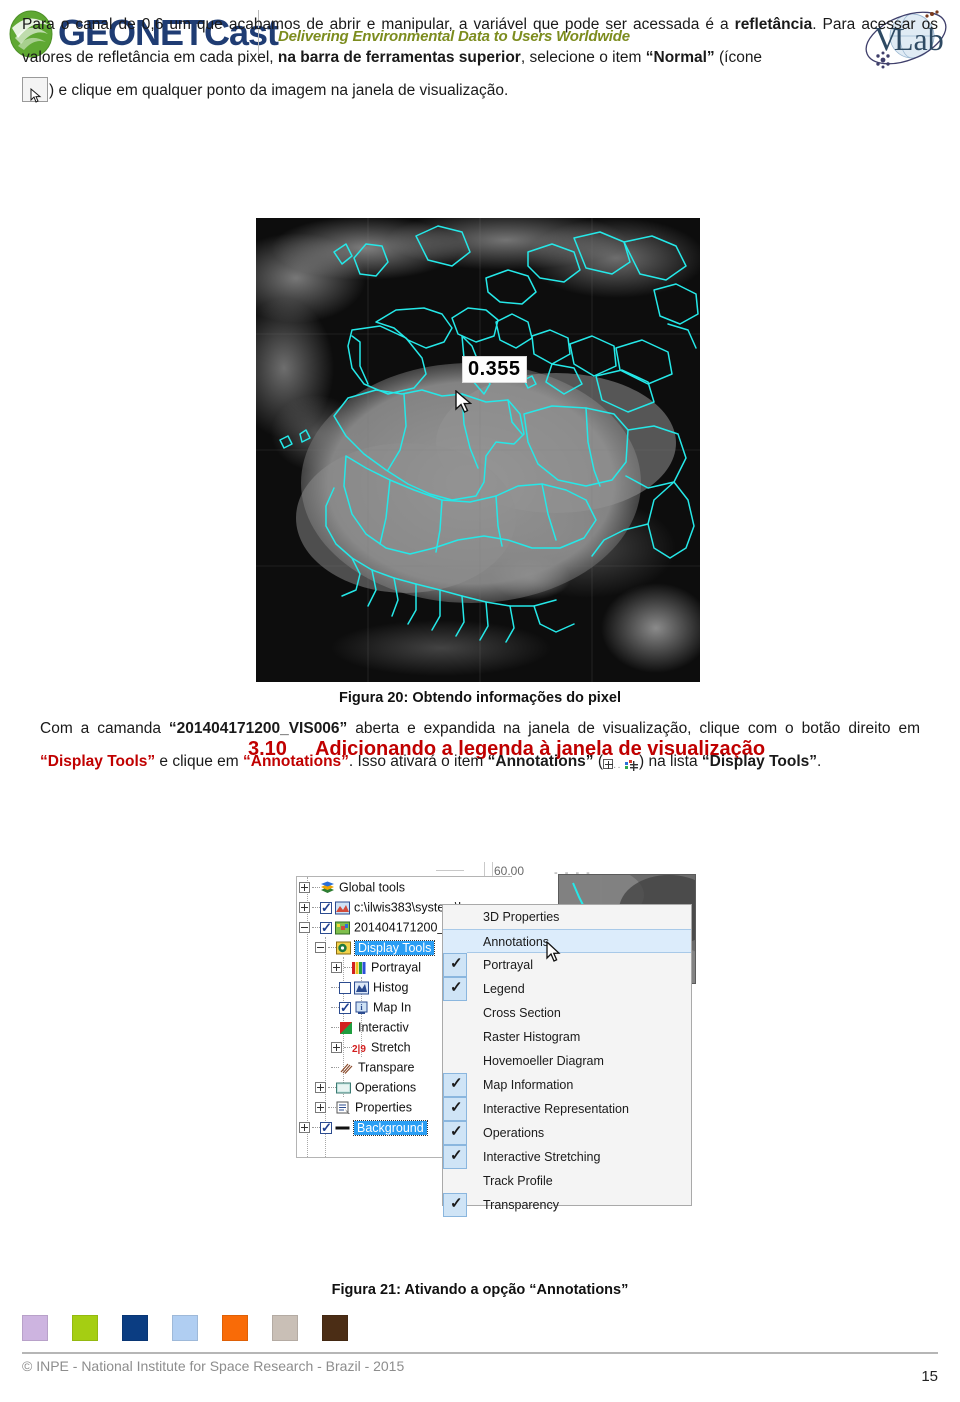 The width and height of the screenshot is (960, 1402). What do you see at coordinates (372, 887) in the screenshot?
I see `tree-label: Global tools` at bounding box center [372, 887].